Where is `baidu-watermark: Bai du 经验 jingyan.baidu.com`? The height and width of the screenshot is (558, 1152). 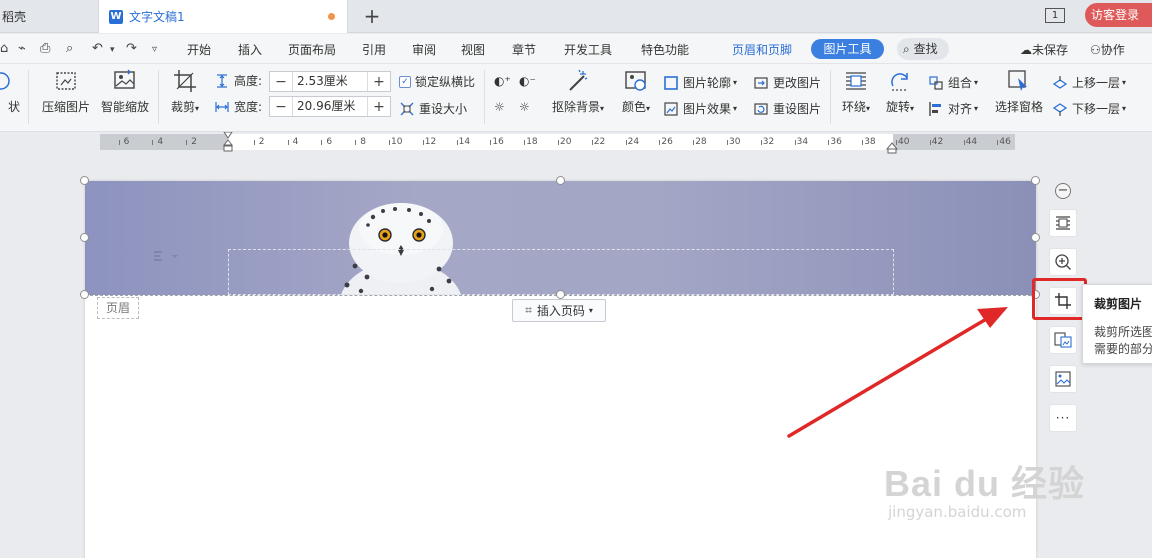 baidu-watermark: Bai du 经验 jingyan.baidu.com is located at coordinates (984, 488).